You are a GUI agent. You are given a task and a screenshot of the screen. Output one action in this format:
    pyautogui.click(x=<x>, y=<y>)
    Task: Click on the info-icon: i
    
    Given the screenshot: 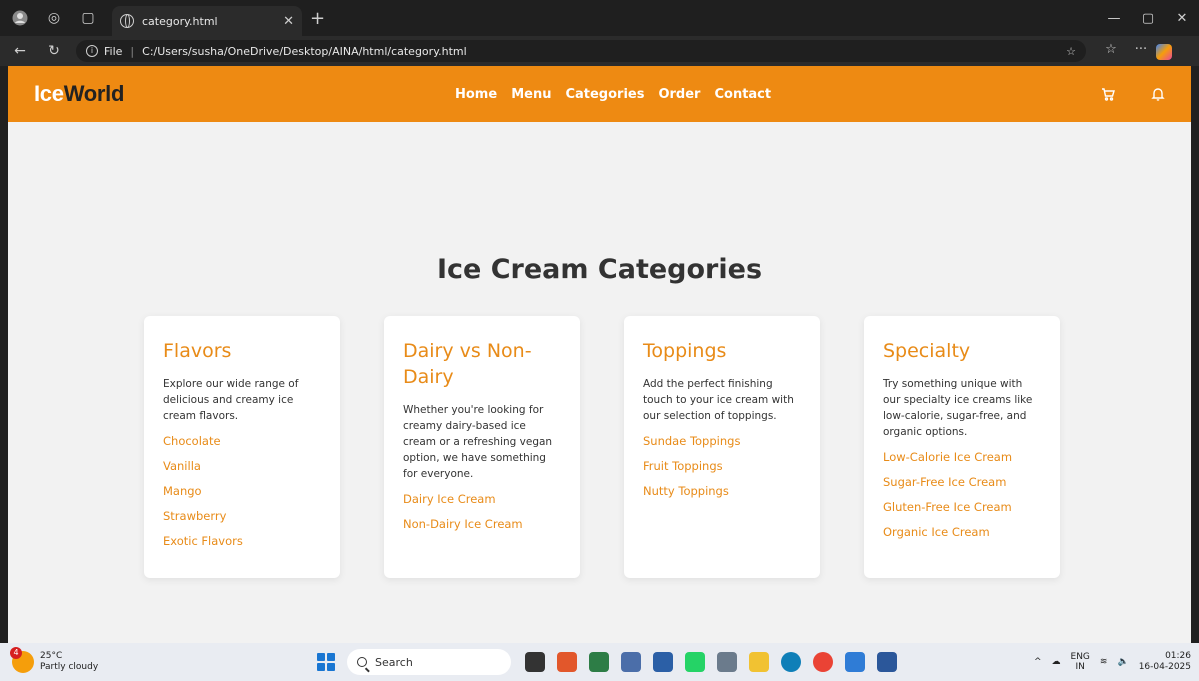 What is the action you would take?
    pyautogui.click(x=92, y=51)
    